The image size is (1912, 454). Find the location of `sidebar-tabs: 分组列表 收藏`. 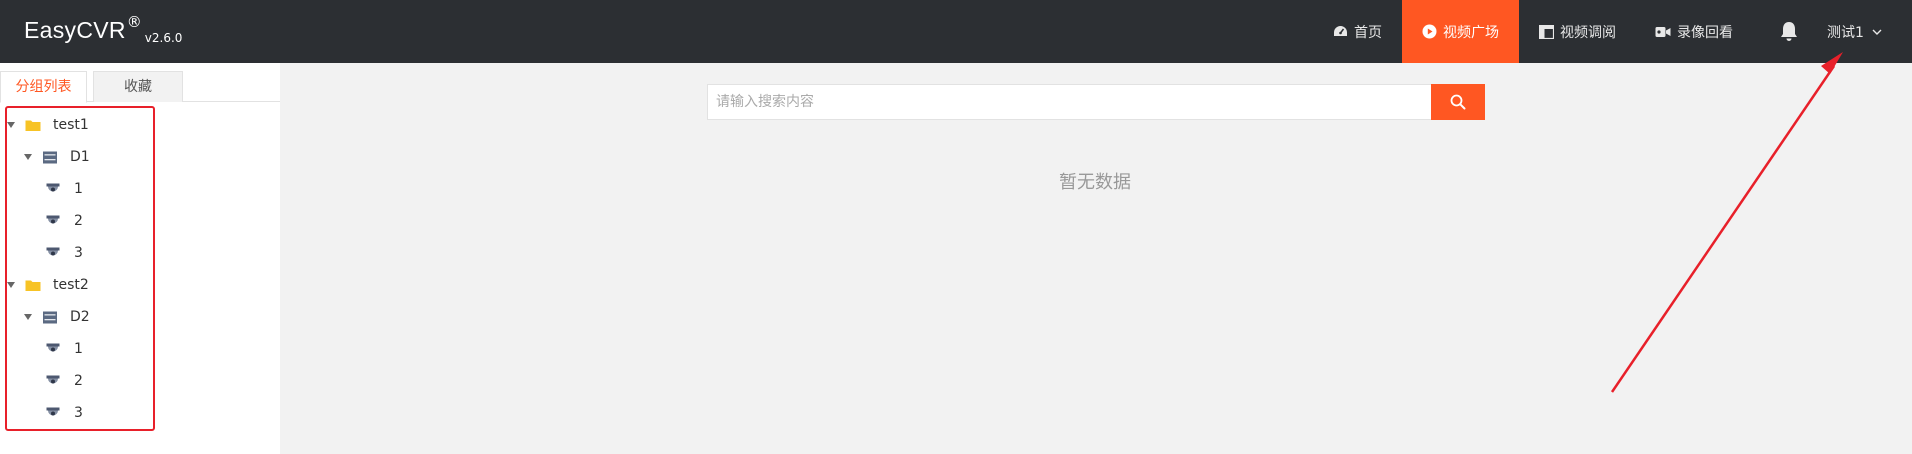

sidebar-tabs: 分组列表 收藏 is located at coordinates (140, 85).